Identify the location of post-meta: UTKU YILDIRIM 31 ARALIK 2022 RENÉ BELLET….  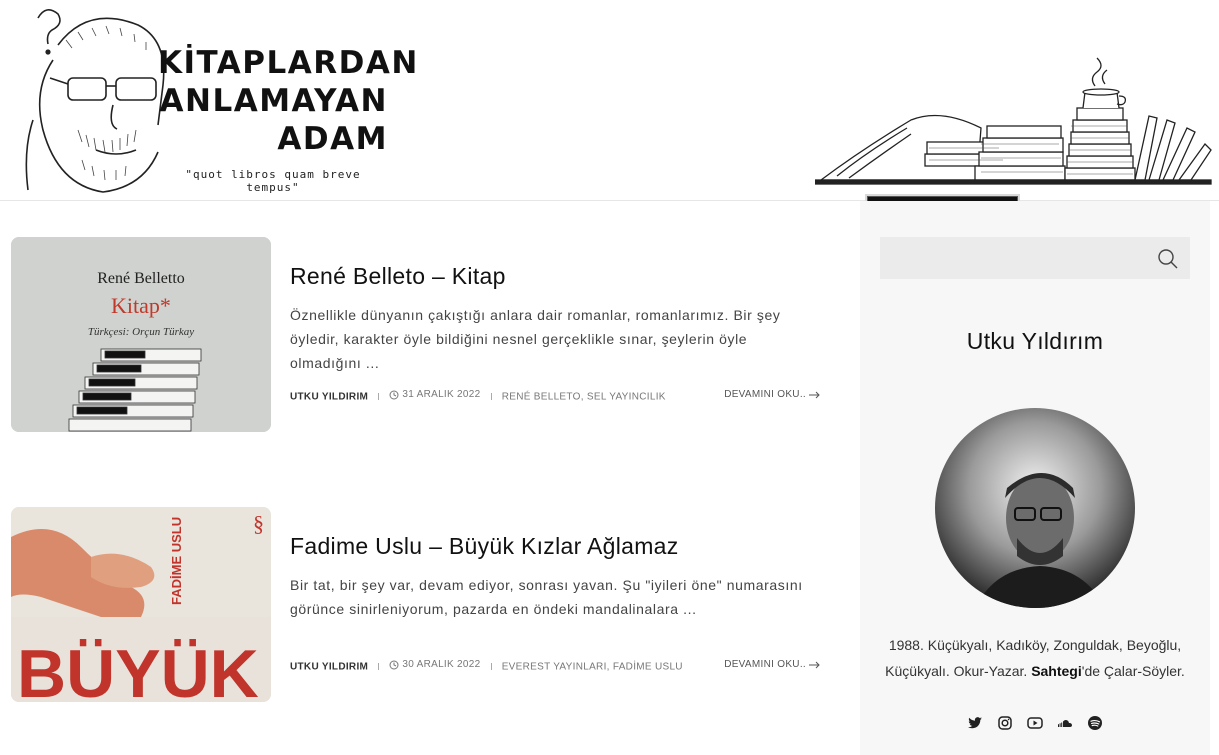
(555, 396).